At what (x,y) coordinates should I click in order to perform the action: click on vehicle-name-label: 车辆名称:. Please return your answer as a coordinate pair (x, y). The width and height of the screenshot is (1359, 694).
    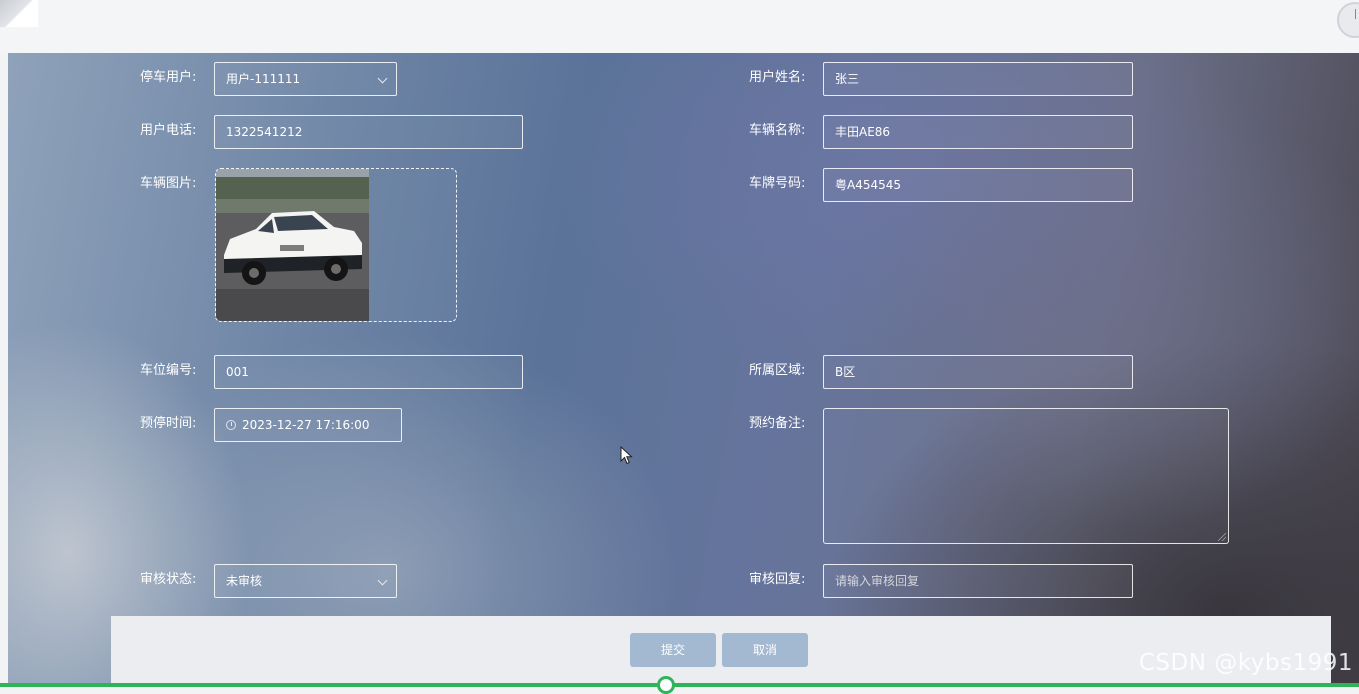
    Looking at the image, I should click on (777, 130).